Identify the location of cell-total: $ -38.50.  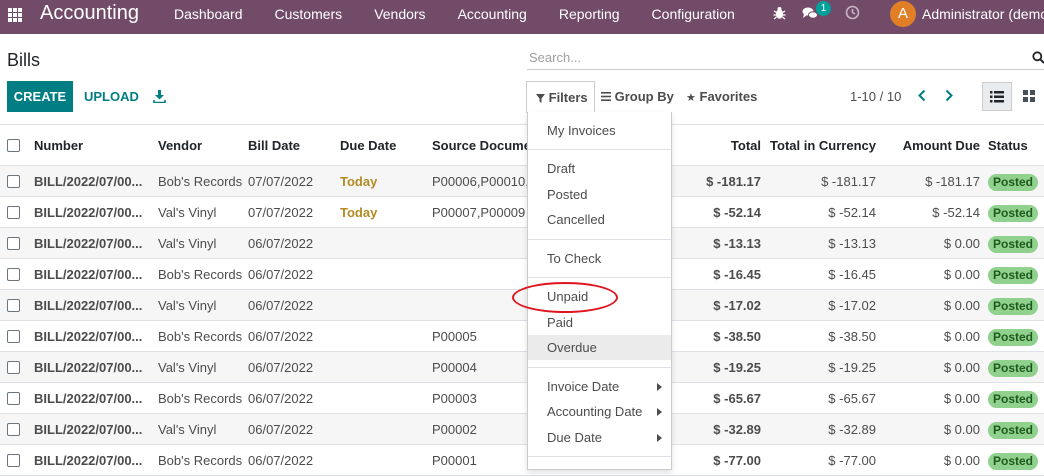
(737, 336).